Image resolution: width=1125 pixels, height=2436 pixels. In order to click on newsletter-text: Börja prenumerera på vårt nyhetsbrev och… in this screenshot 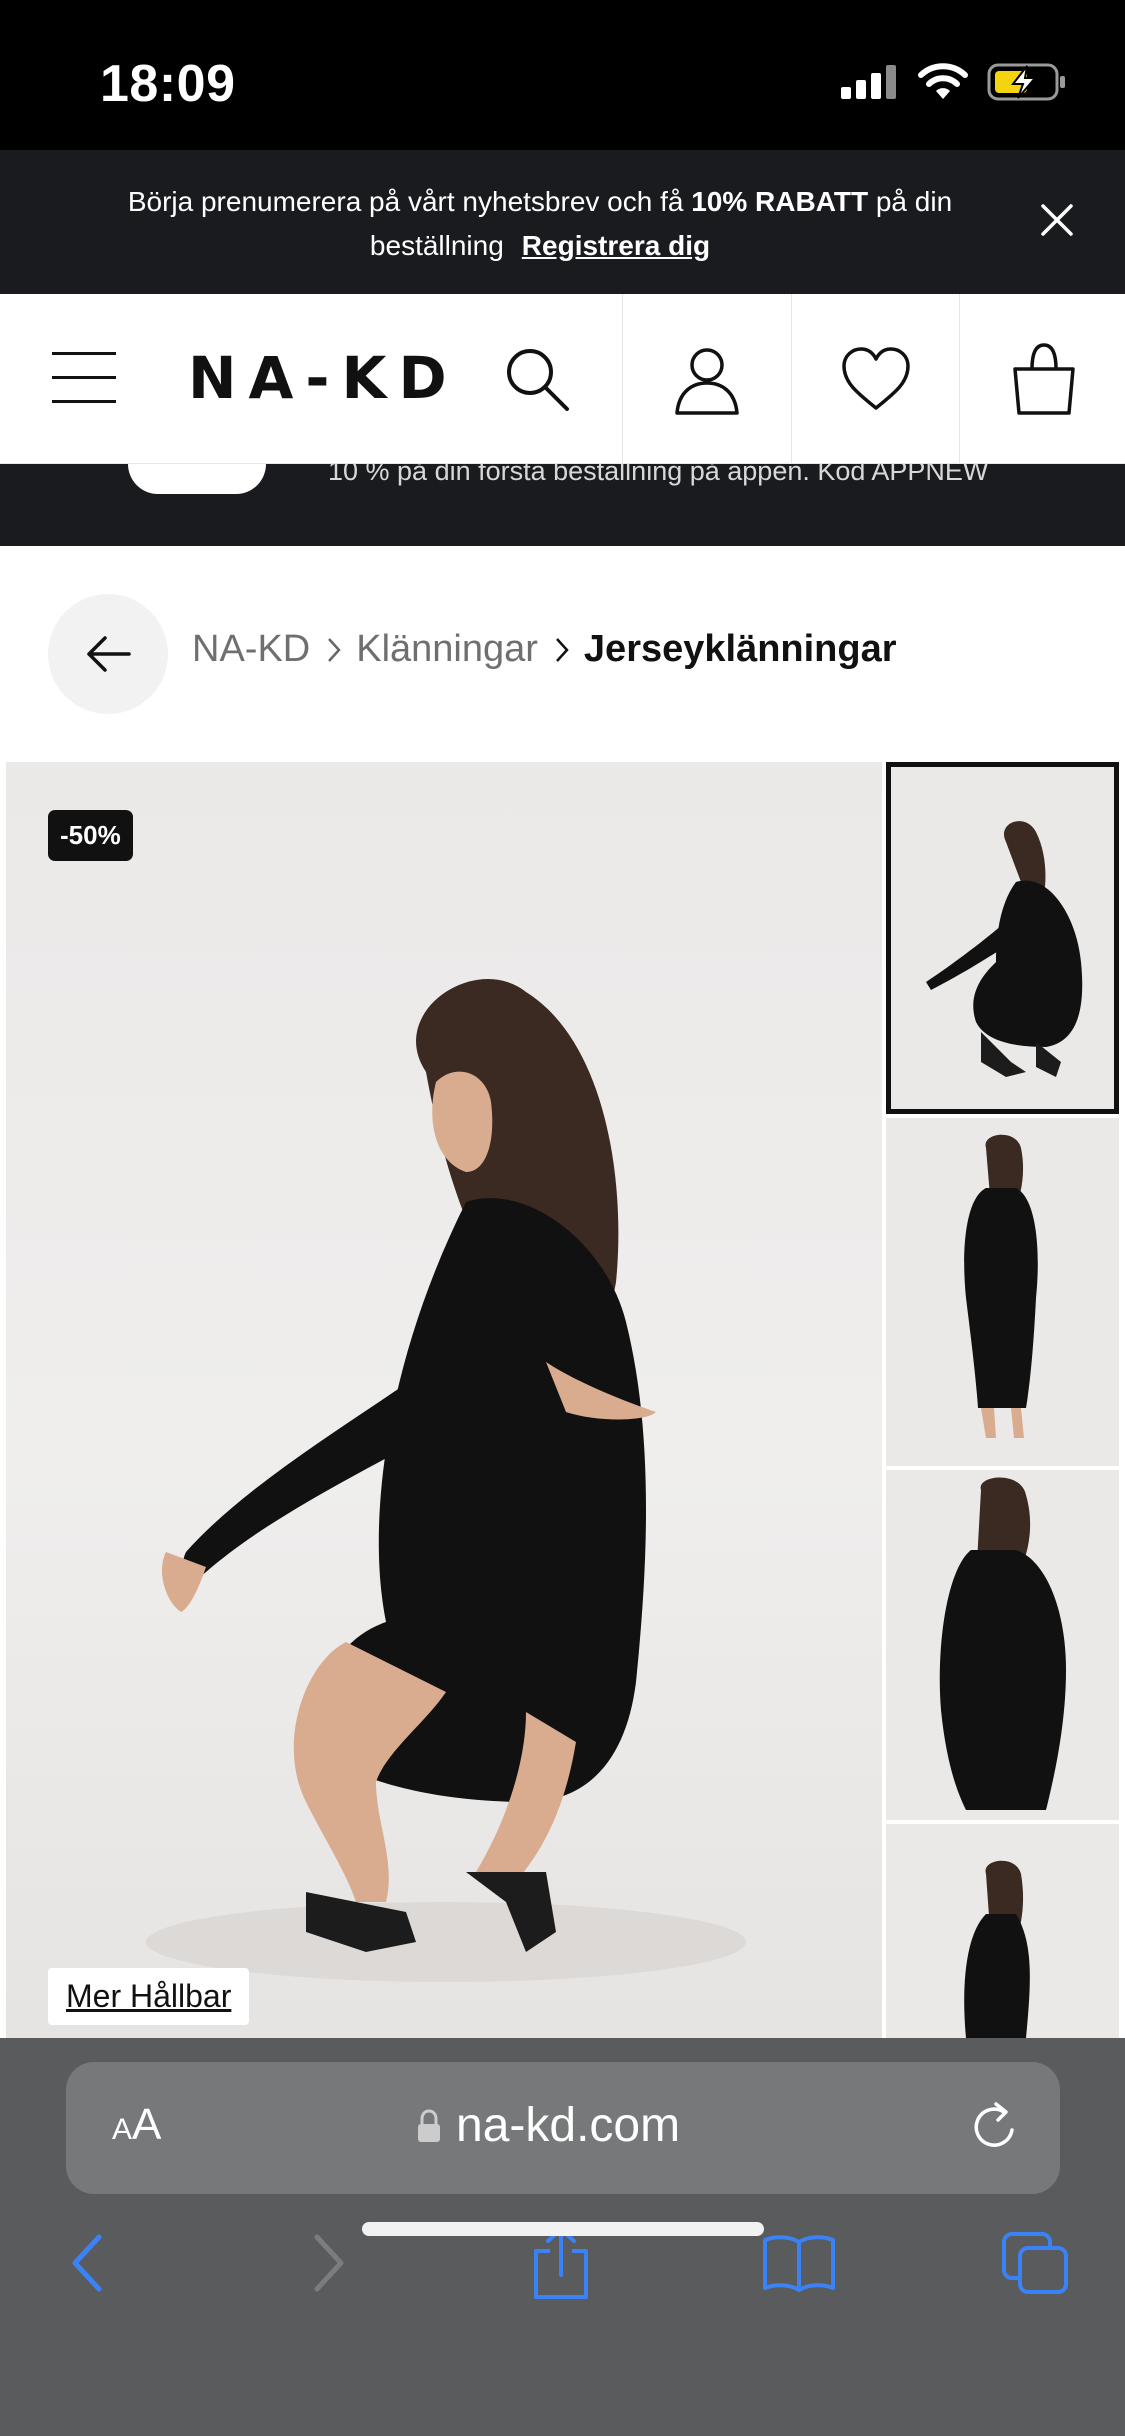, I will do `click(540, 224)`.